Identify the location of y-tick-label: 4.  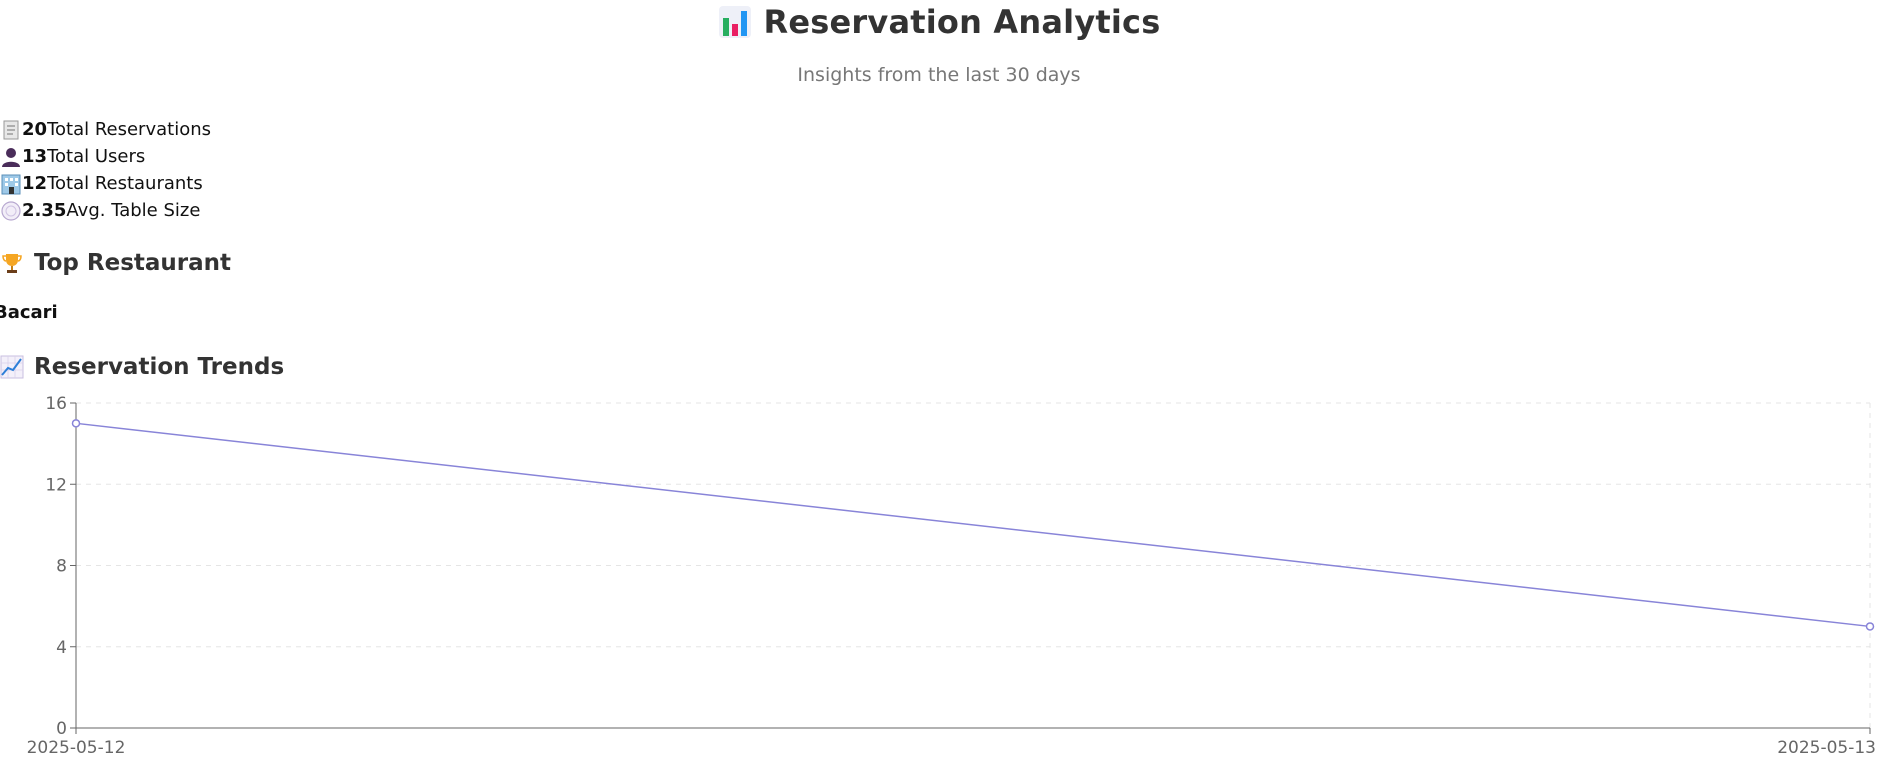
(61, 648).